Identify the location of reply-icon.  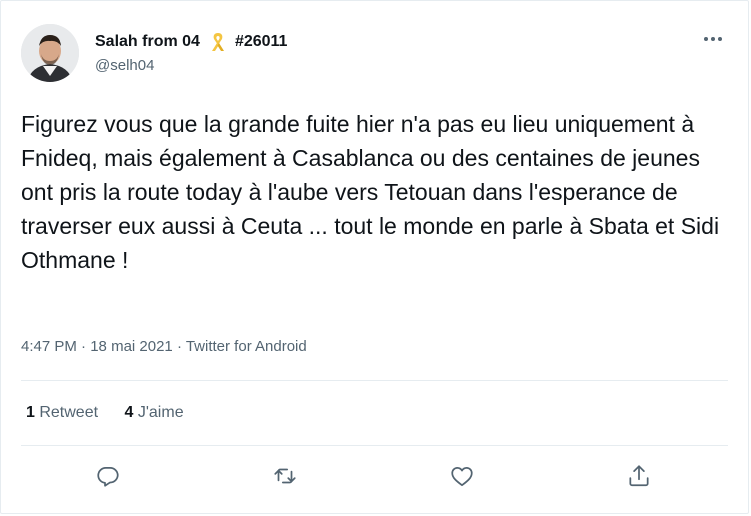
(108, 477).